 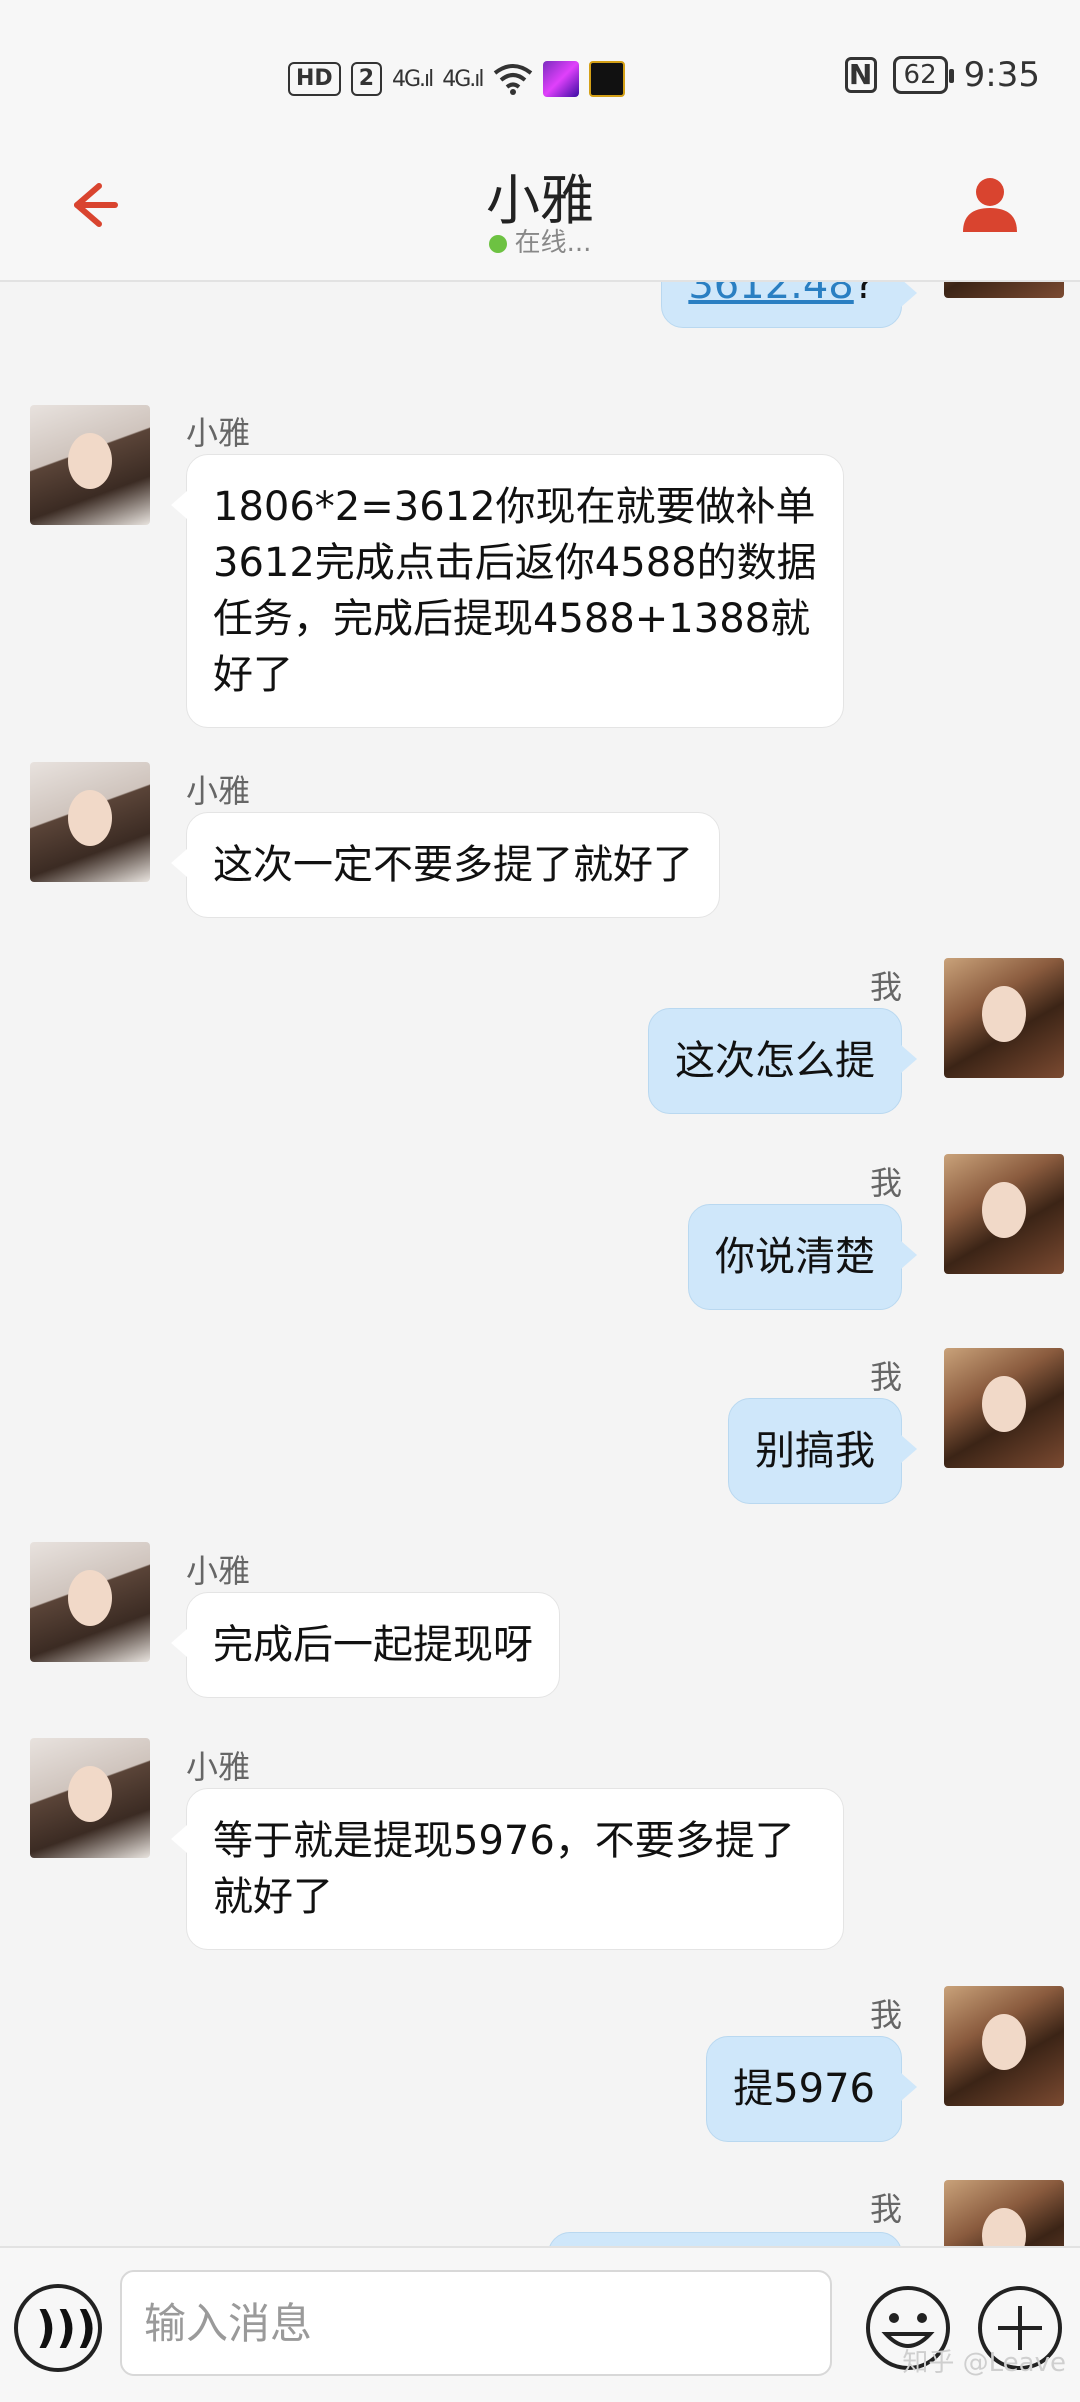 I want to click on profile-icon, so click(x=990, y=203).